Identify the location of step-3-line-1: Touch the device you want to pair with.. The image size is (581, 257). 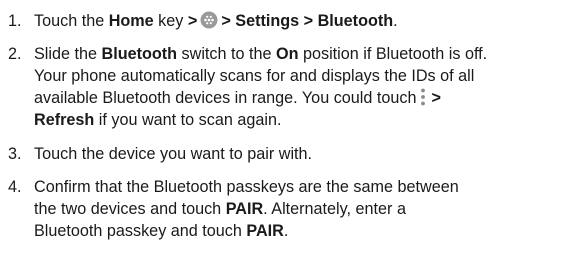
(173, 154).